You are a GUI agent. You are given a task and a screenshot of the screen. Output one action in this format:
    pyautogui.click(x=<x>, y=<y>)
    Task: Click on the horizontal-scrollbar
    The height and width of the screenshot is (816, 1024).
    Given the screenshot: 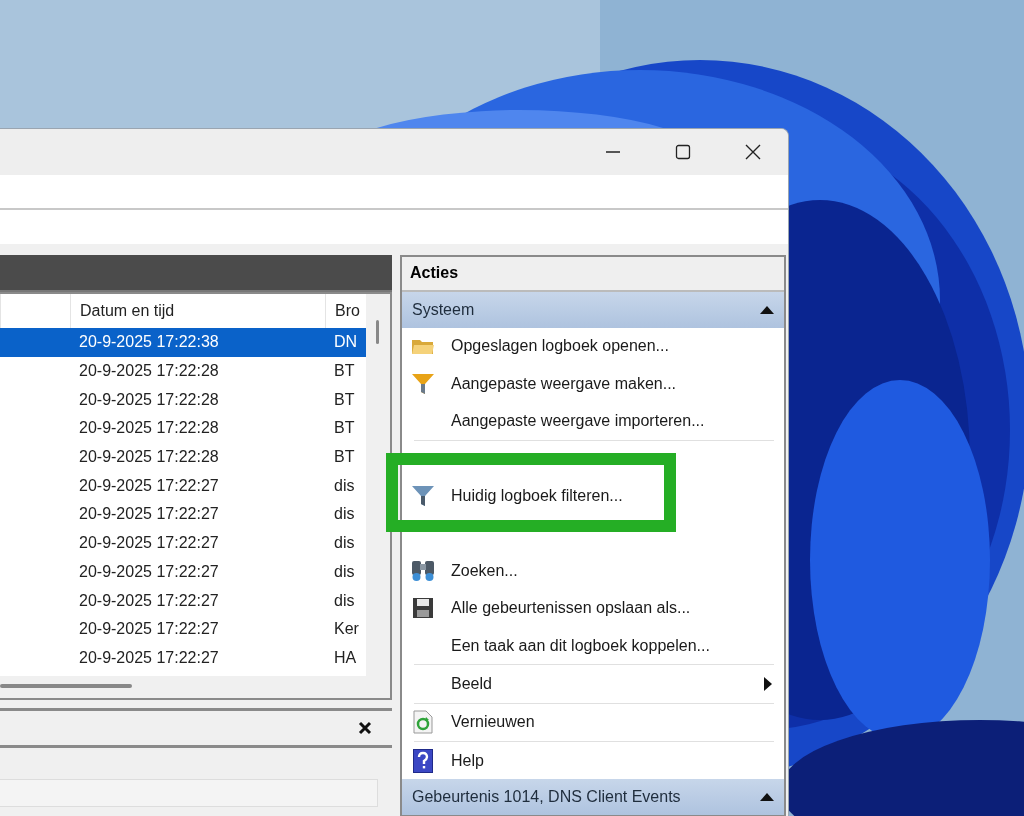 What is the action you would take?
    pyautogui.click(x=195, y=687)
    